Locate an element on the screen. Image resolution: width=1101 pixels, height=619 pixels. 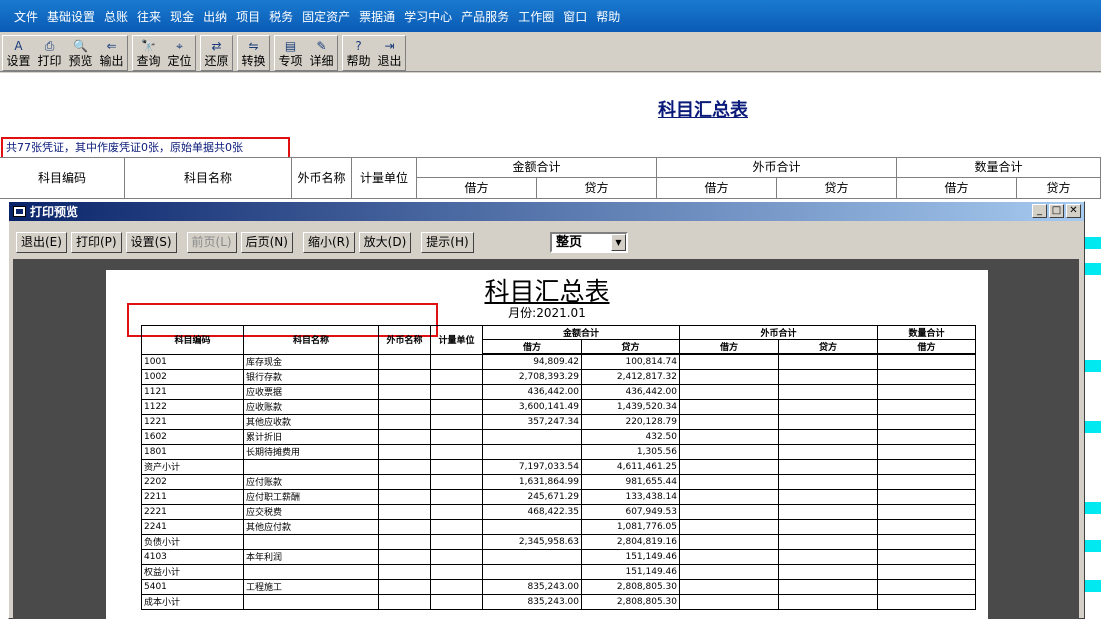
close-button: ✕ is located at coordinates (1073, 211).